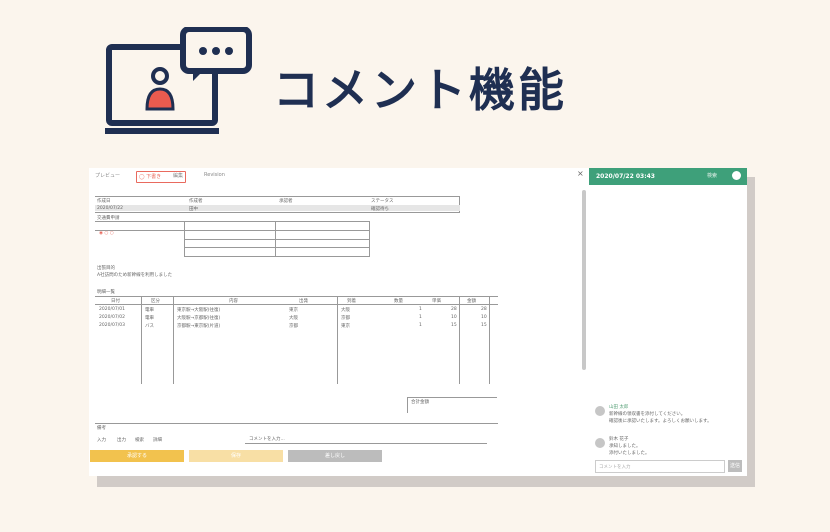  What do you see at coordinates (196, 201) in the screenshot?
I see `col-author: 作成者` at bounding box center [196, 201].